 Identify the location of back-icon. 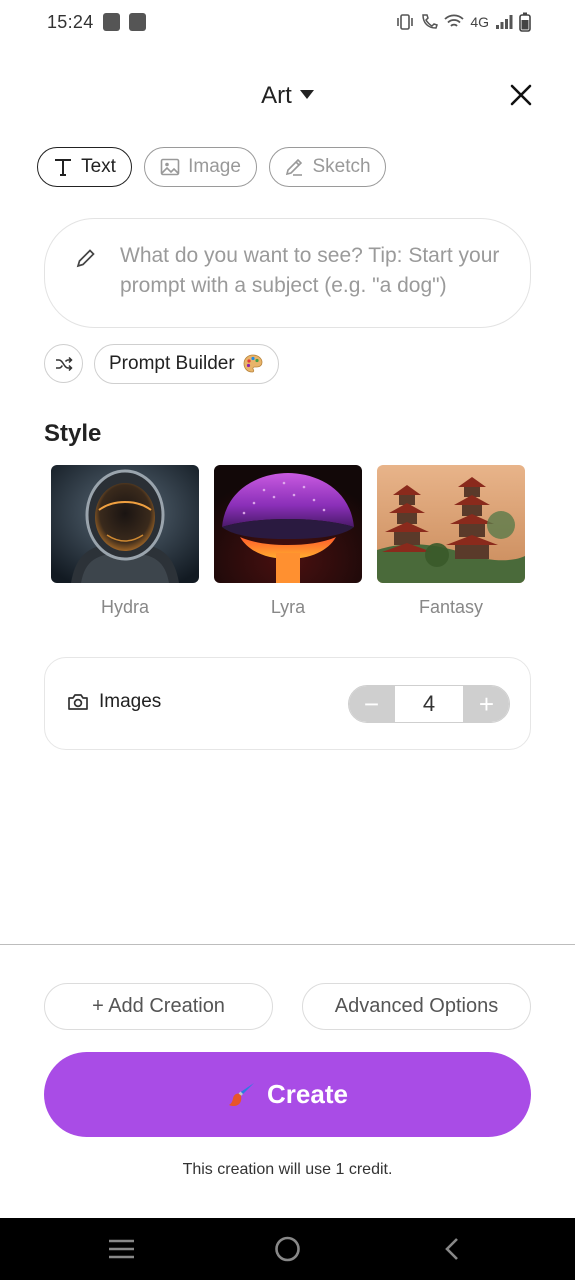
(452, 1249).